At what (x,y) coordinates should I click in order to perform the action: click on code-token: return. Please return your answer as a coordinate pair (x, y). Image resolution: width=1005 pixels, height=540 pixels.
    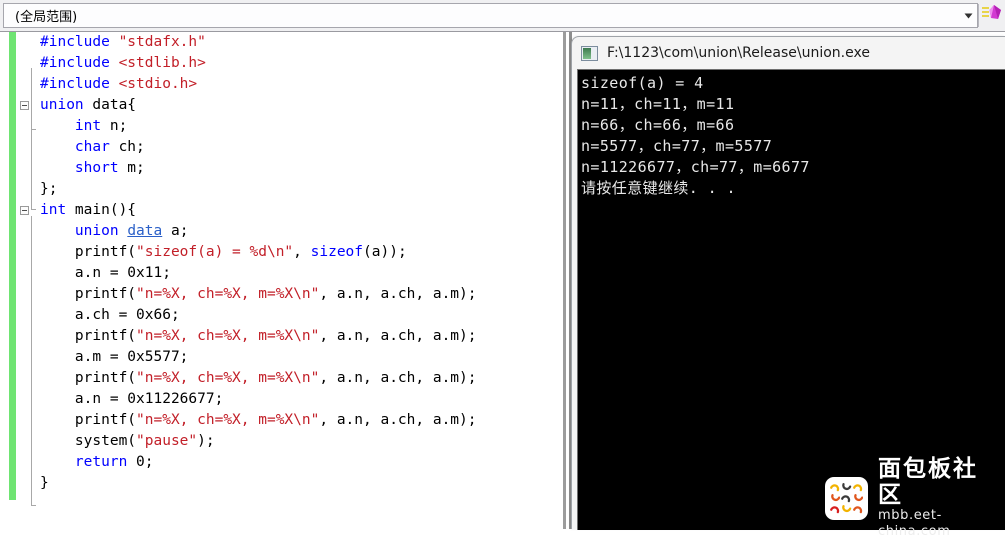
    Looking at the image, I should click on (101, 462).